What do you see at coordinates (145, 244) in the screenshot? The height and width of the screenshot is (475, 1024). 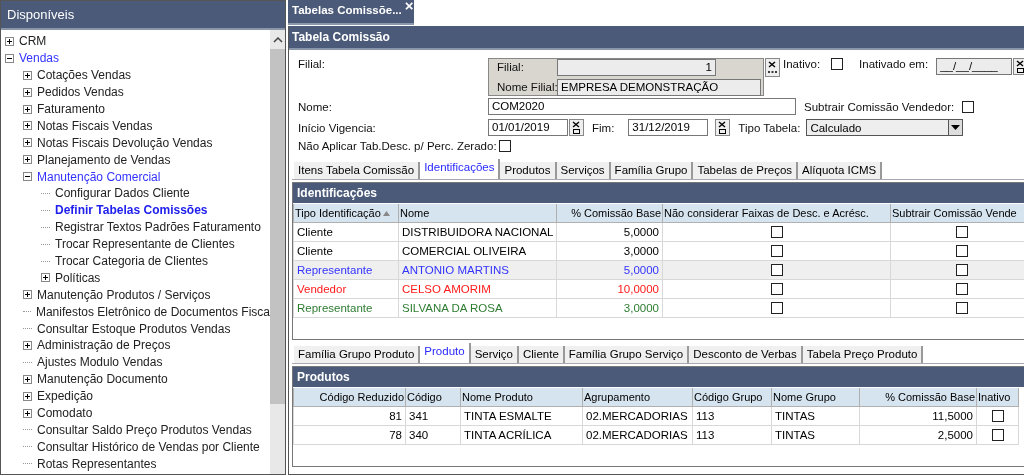 I see `tree-item: Trocar Representante de Clientes` at bounding box center [145, 244].